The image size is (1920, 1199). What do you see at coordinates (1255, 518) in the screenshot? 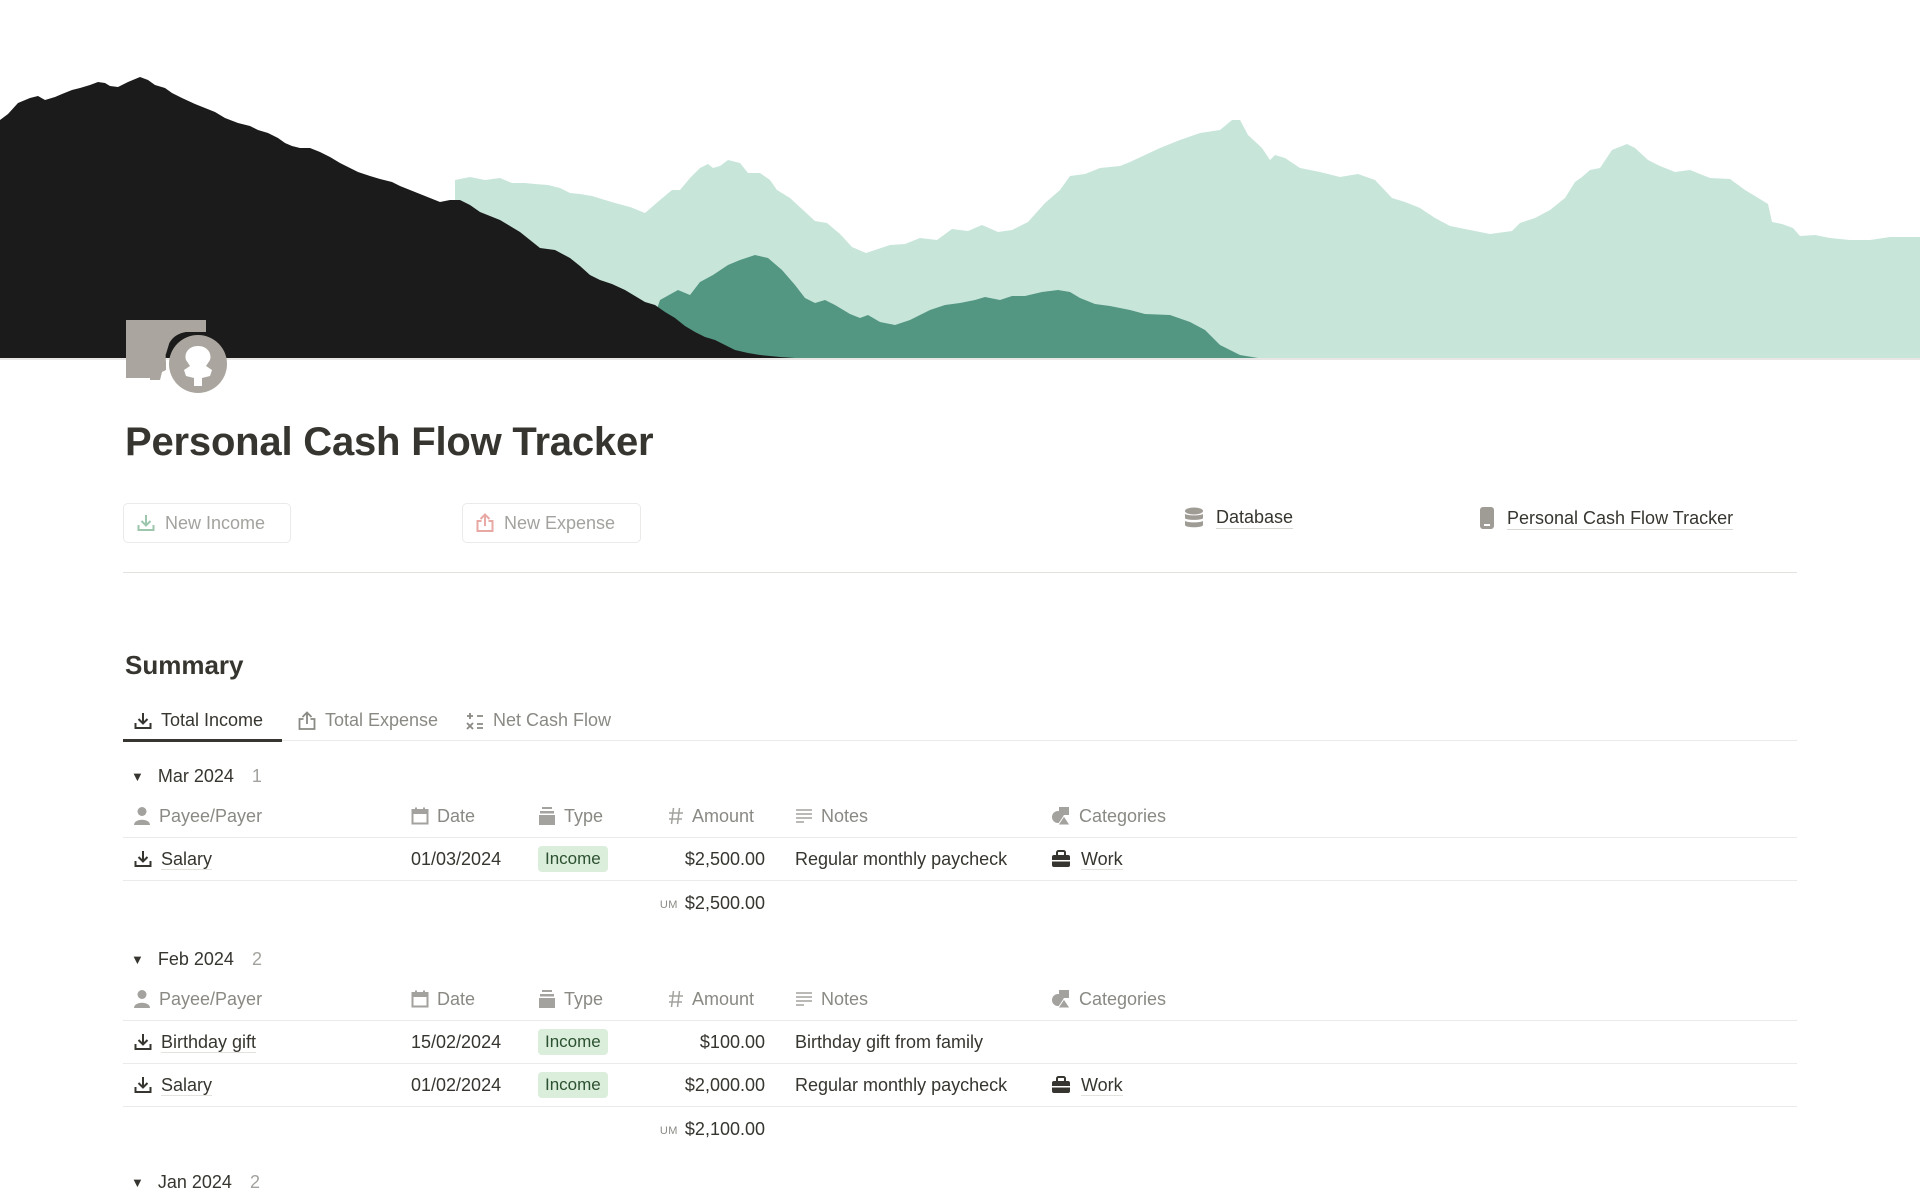
I see `database-link-label: Database` at bounding box center [1255, 518].